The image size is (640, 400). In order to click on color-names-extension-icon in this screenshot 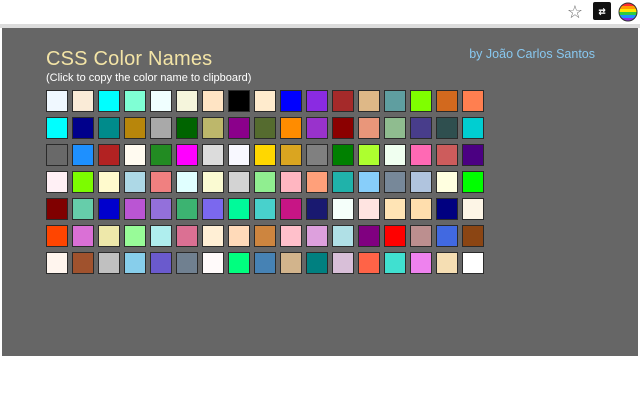, I will do `click(628, 12)`.